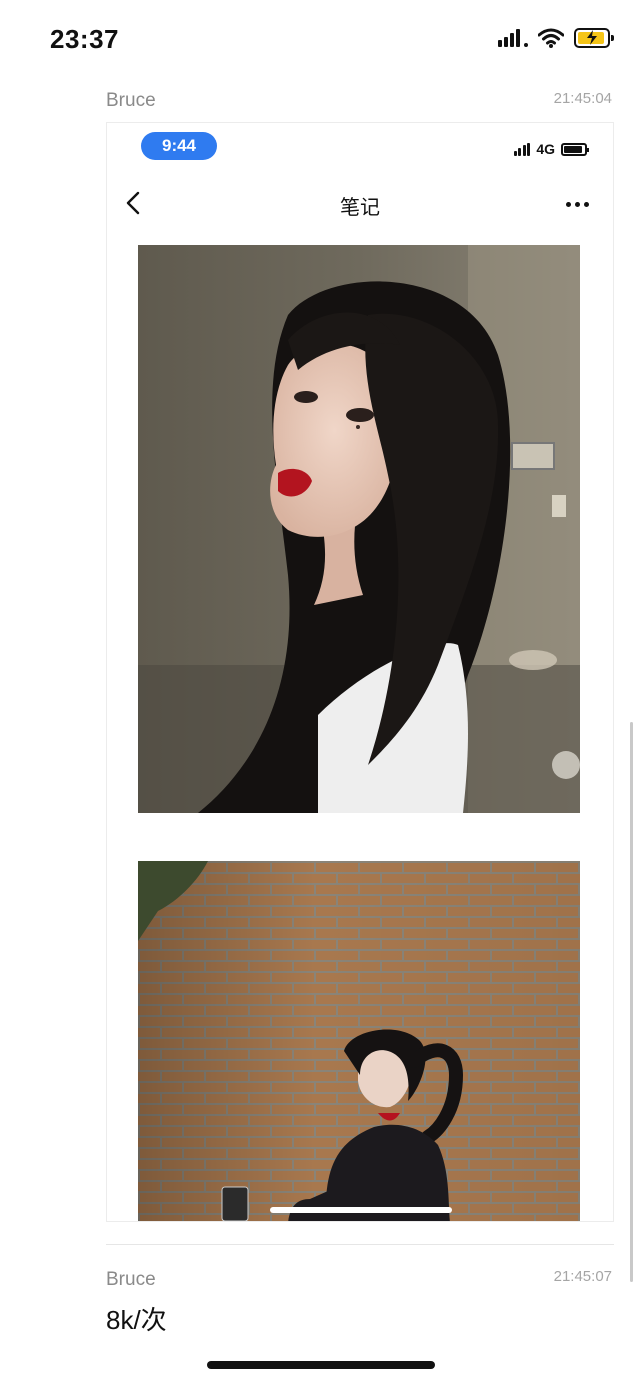  Describe the element at coordinates (361, 1210) in the screenshot. I see `inner-home-indicator` at that location.